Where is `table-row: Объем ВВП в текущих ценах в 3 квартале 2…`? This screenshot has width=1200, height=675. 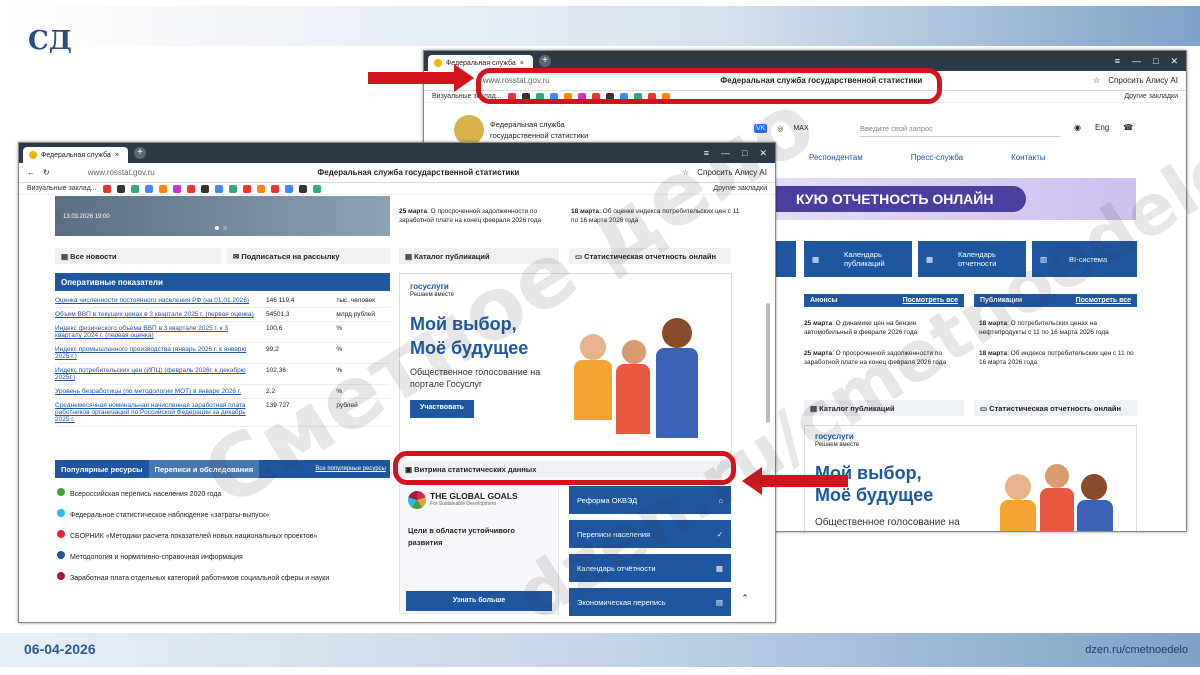 table-row: Объем ВВП в текущих ценах в 3 квартале 2… is located at coordinates (222, 315).